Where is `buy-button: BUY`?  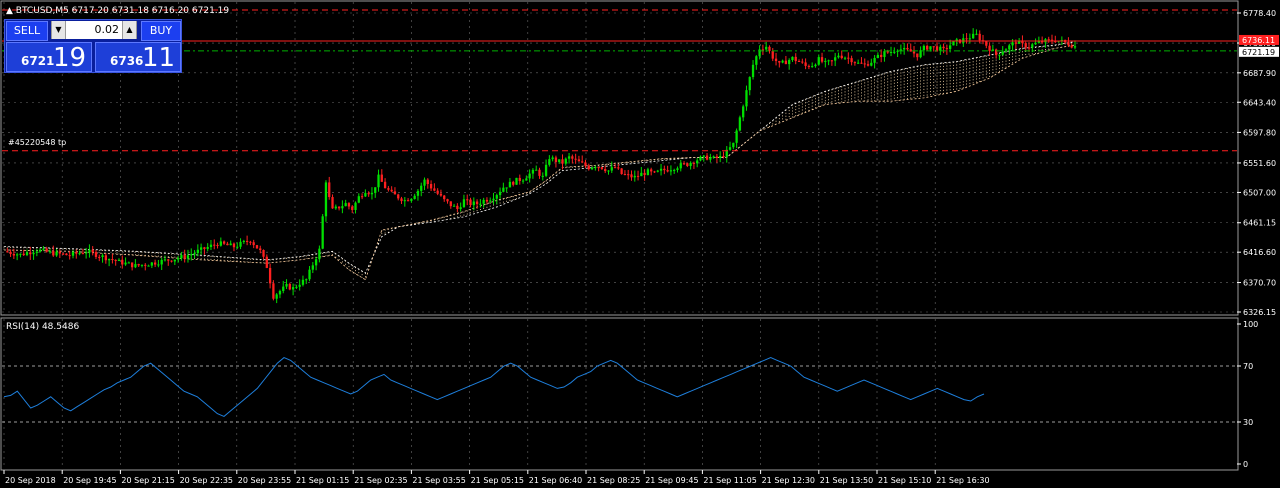 buy-button: BUY is located at coordinates (161, 31).